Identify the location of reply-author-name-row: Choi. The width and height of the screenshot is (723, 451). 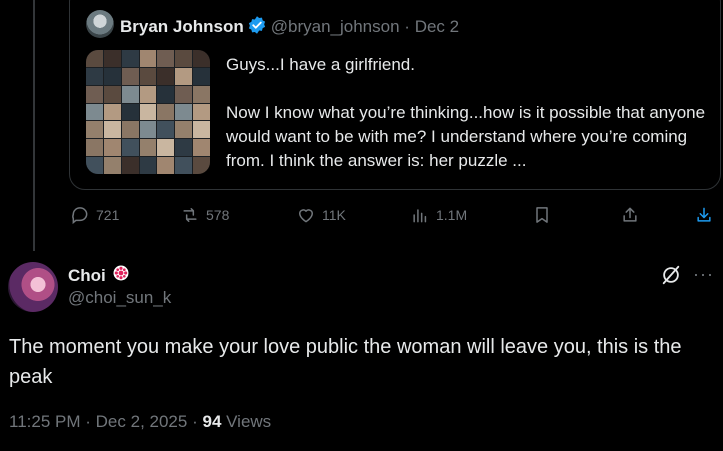
(99, 275).